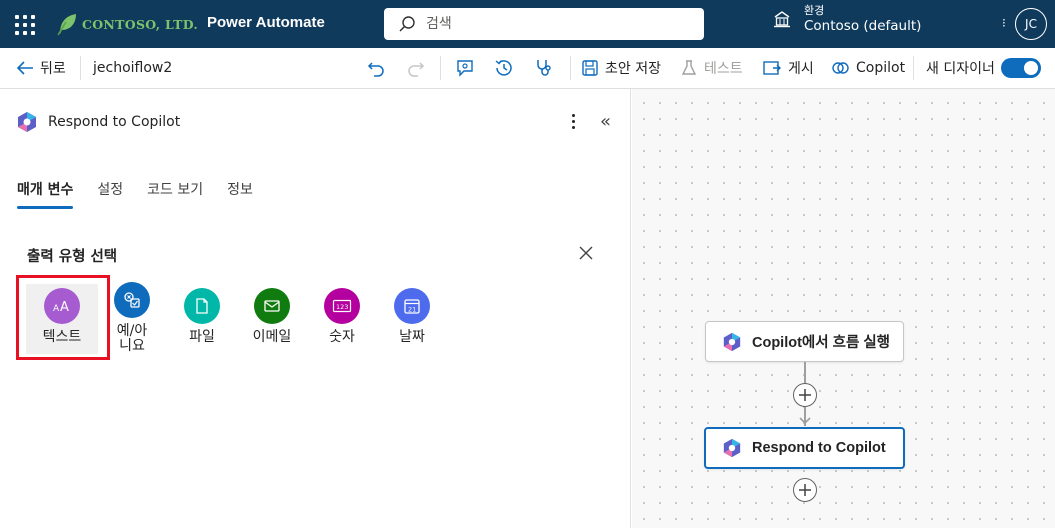  I want to click on header-more-icon: ⁝, so click(1004, 23).